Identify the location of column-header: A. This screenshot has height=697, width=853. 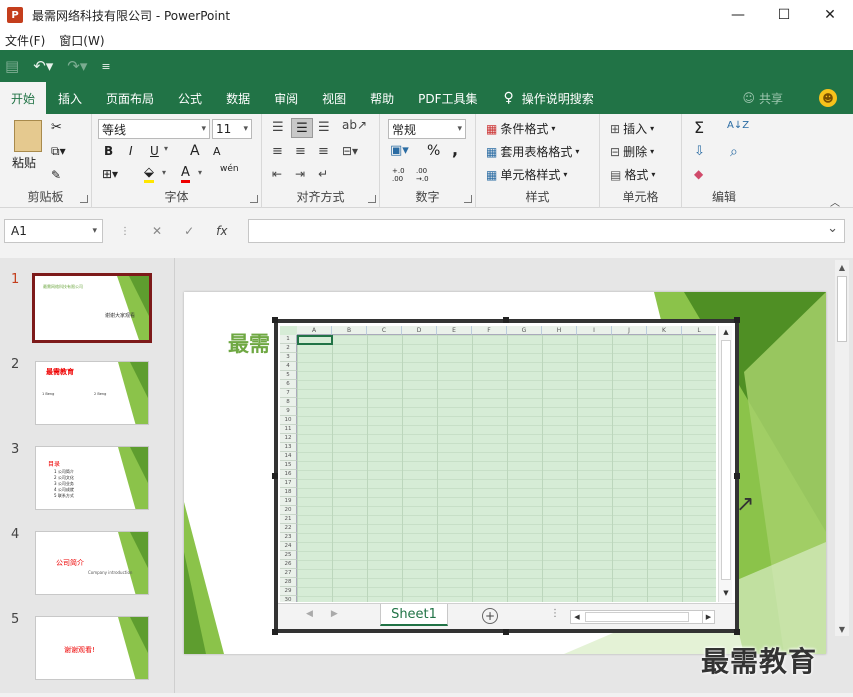
(314, 330).